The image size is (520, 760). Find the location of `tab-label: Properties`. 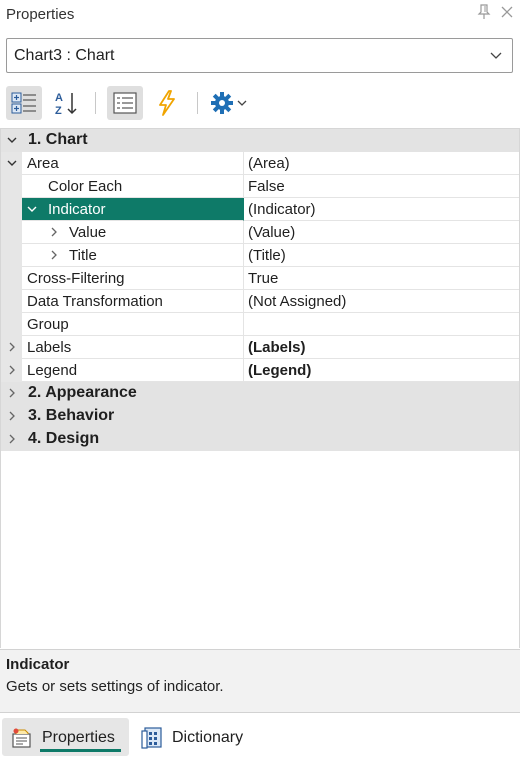

tab-label: Properties is located at coordinates (78, 737).